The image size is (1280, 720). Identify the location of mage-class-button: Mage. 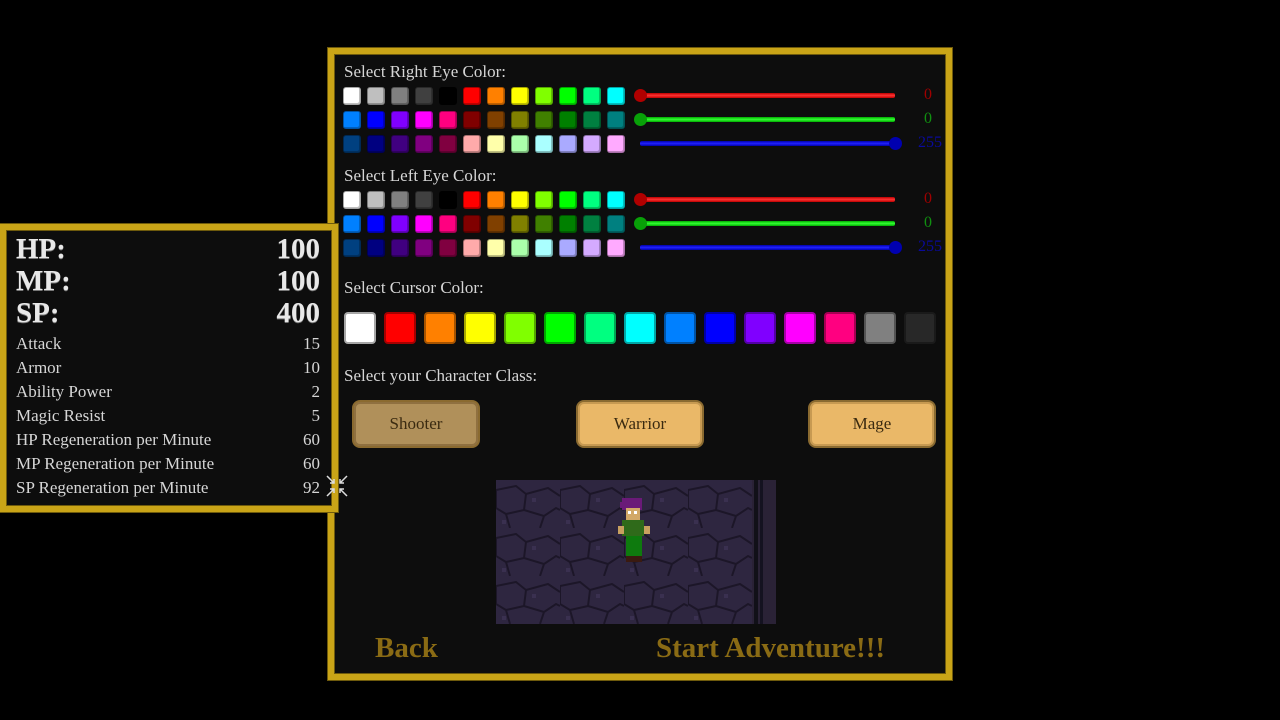
(872, 424).